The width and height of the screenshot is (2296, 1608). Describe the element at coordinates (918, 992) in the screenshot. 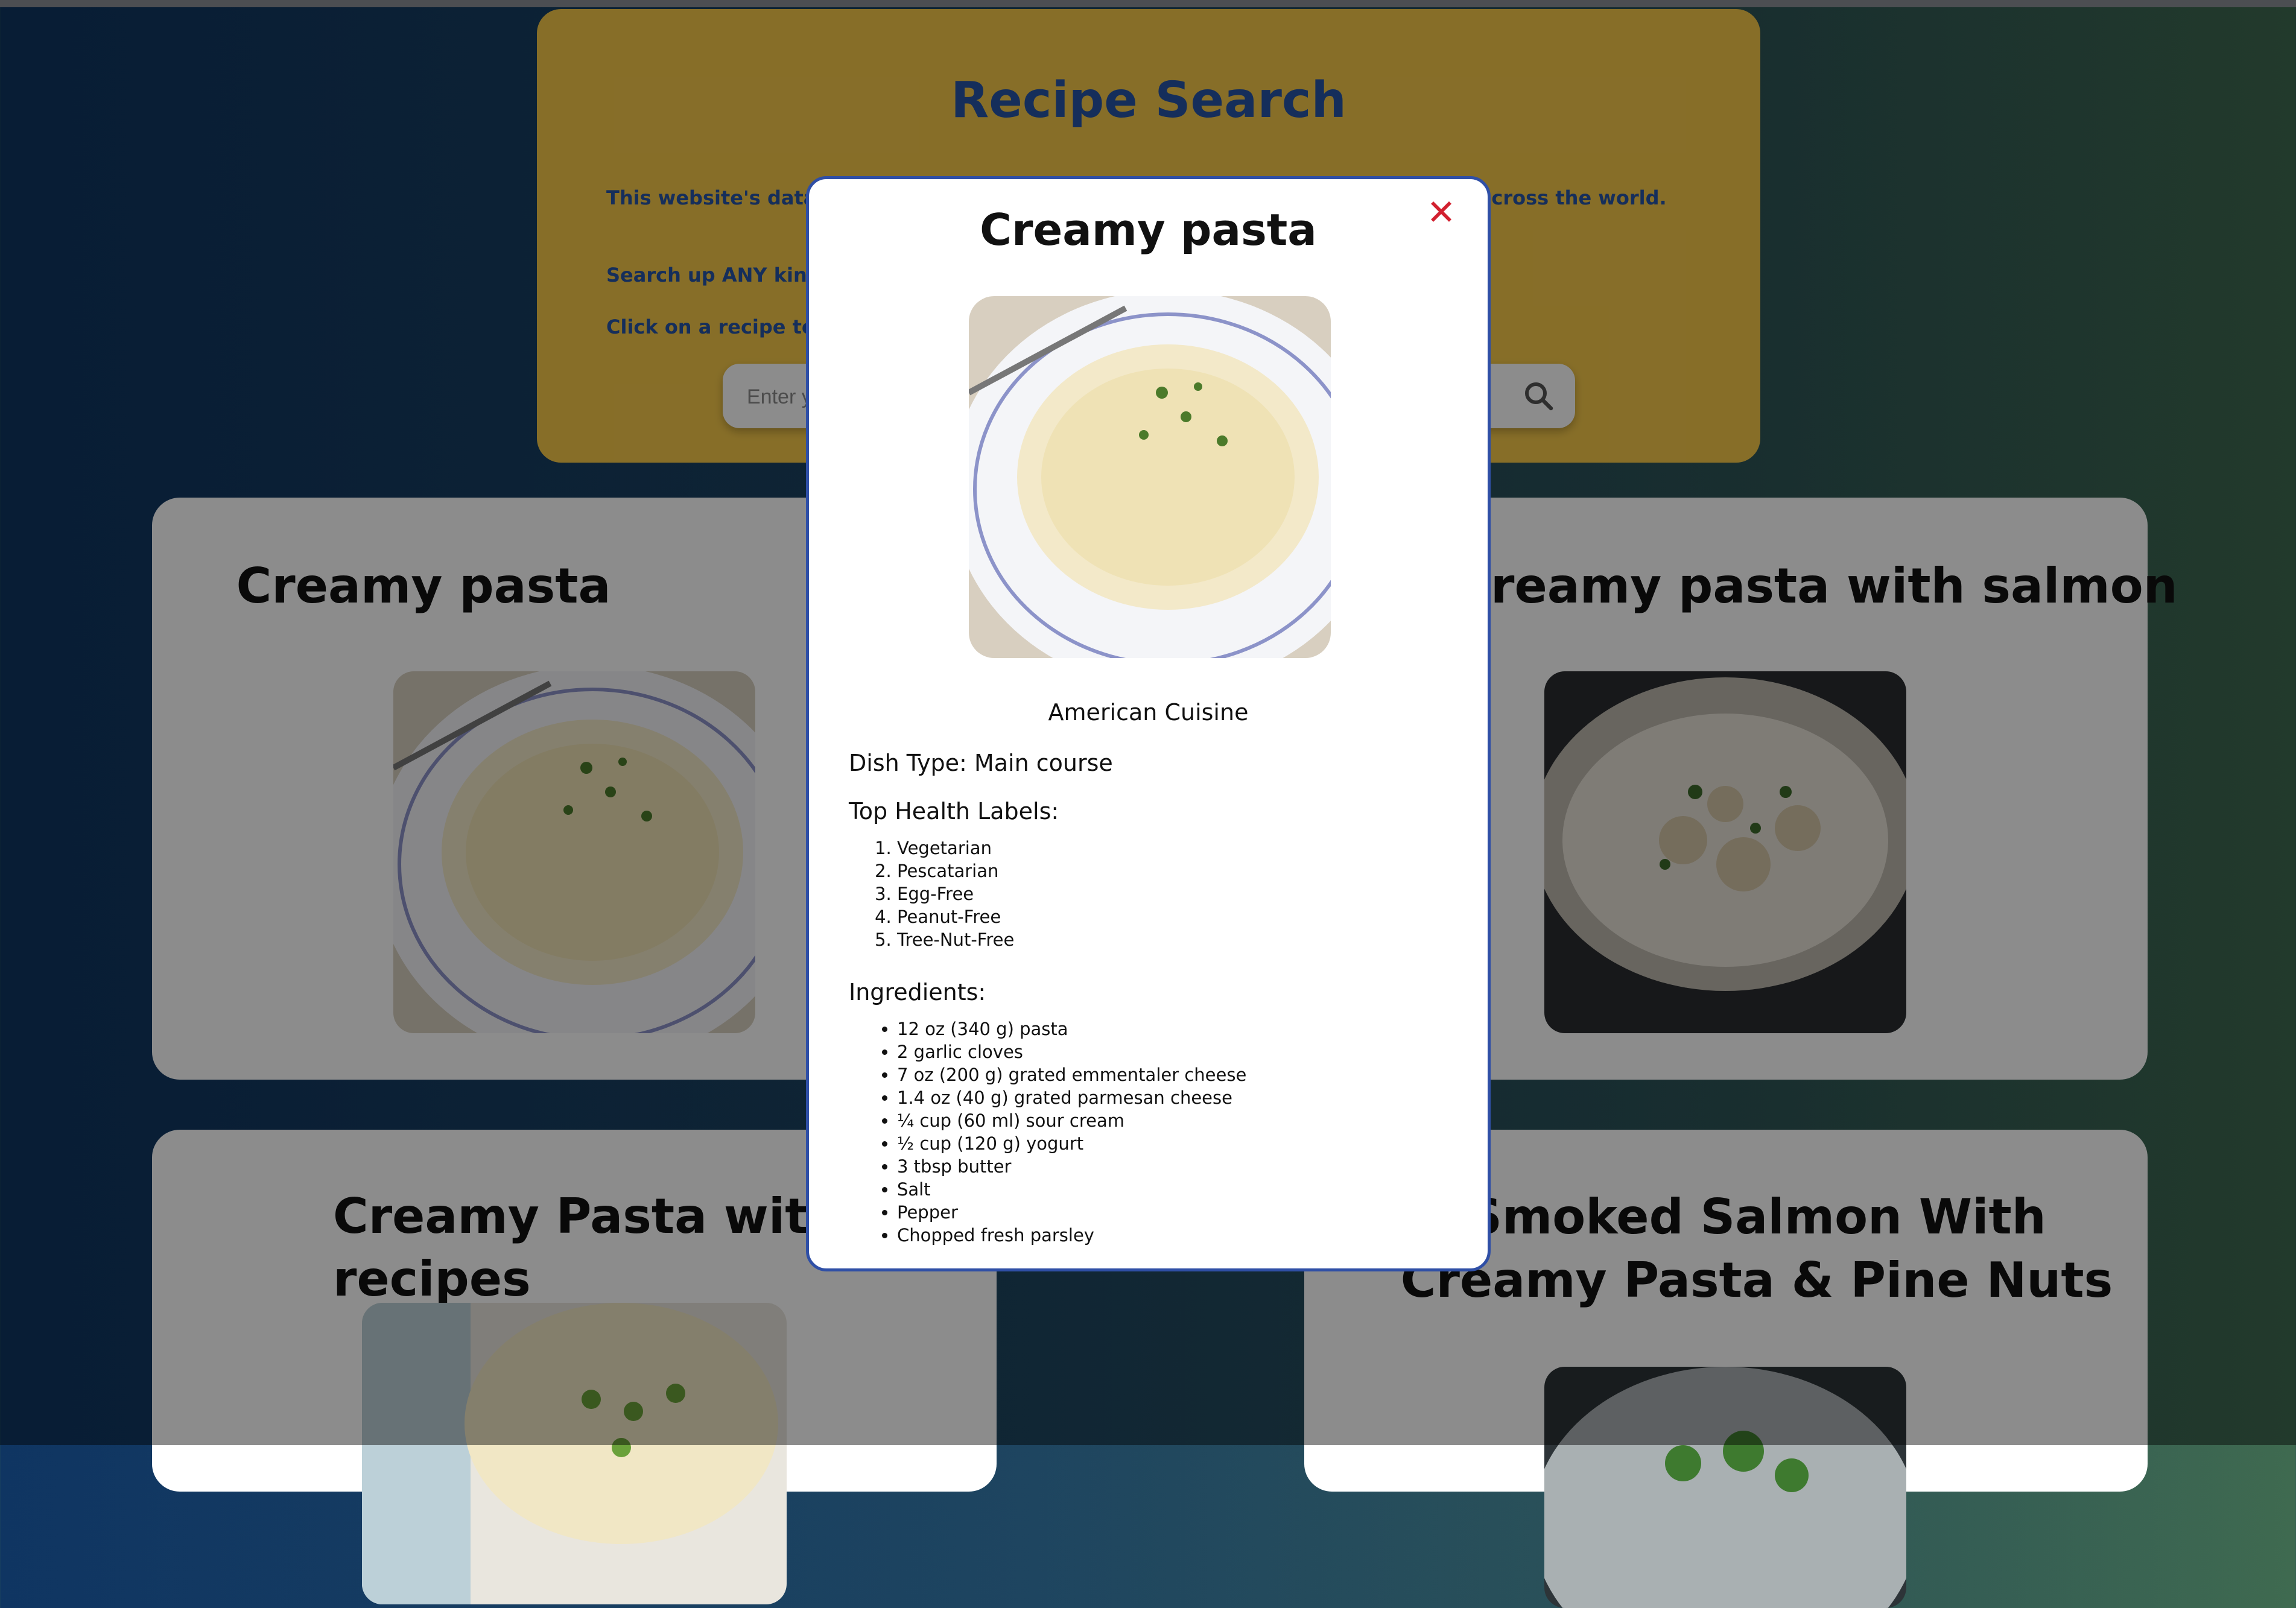

I see `ingredients-heading: Ingredients:` at that location.